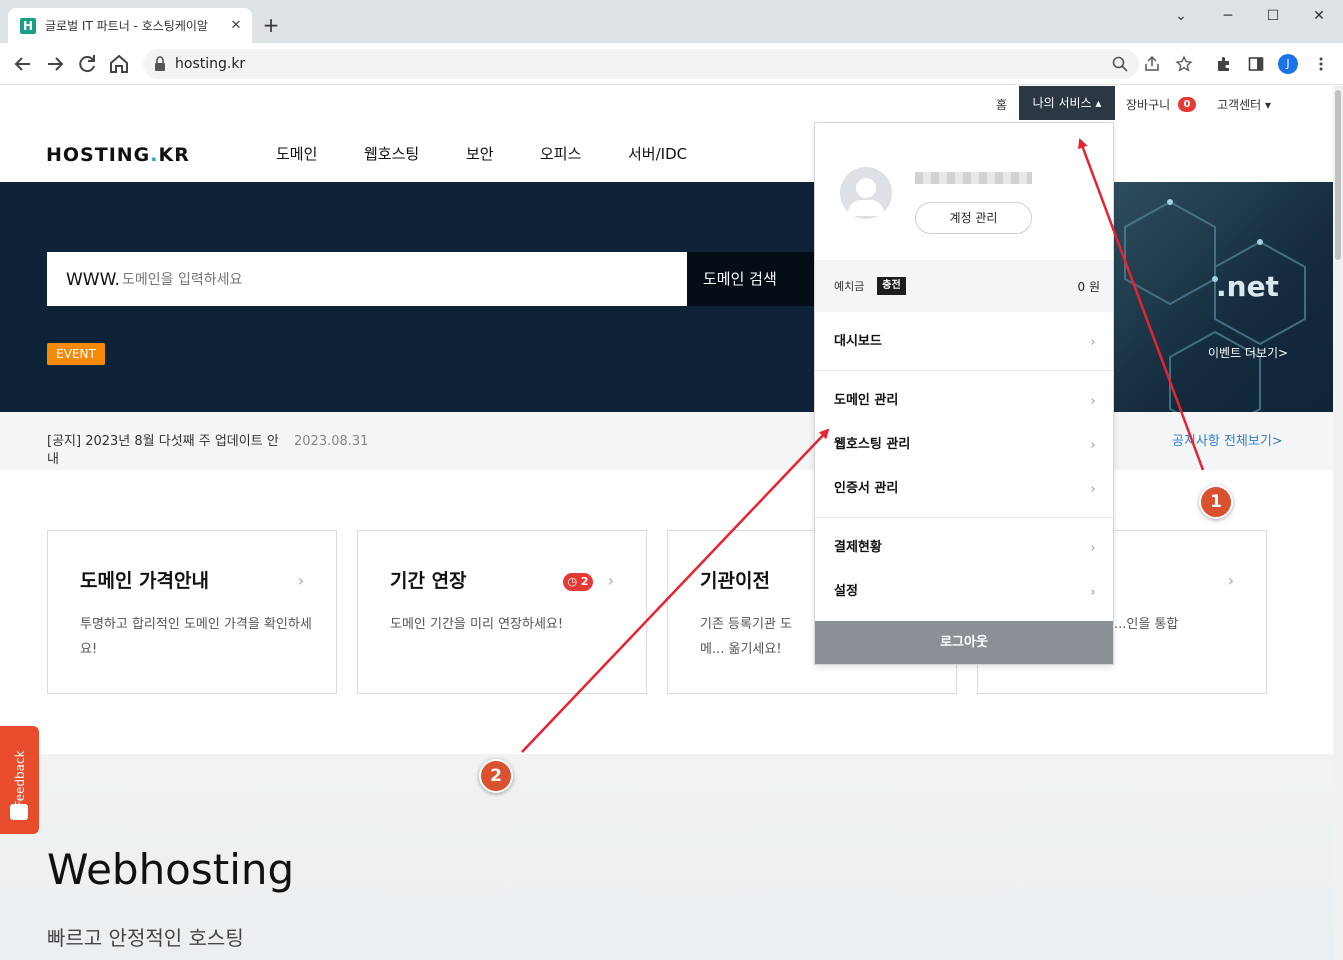  Describe the element at coordinates (496, 776) in the screenshot. I see `annotation-marker-2: 2` at that location.